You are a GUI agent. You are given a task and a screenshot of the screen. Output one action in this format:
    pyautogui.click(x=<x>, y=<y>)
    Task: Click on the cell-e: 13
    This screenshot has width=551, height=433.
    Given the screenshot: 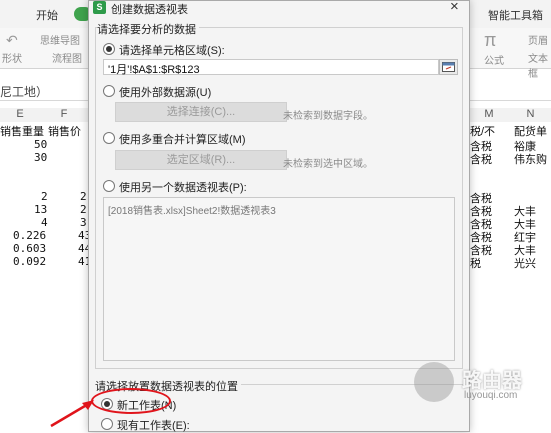 What is the action you would take?
    pyautogui.click(x=40, y=209)
    